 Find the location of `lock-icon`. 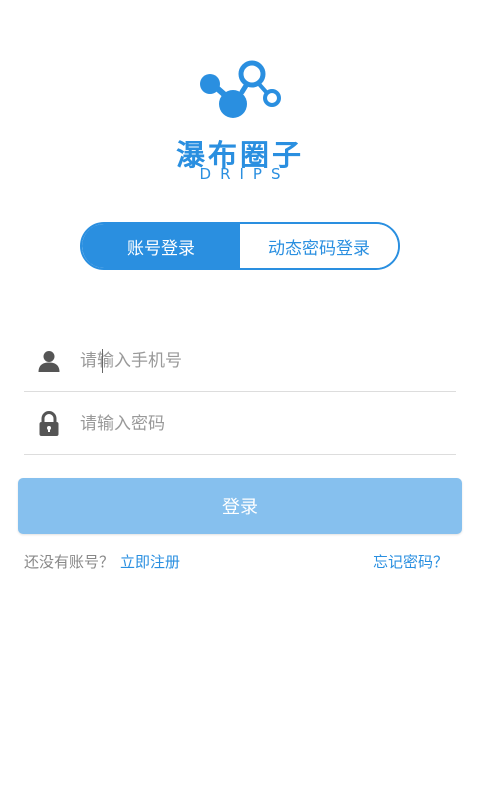

lock-icon is located at coordinates (49, 424).